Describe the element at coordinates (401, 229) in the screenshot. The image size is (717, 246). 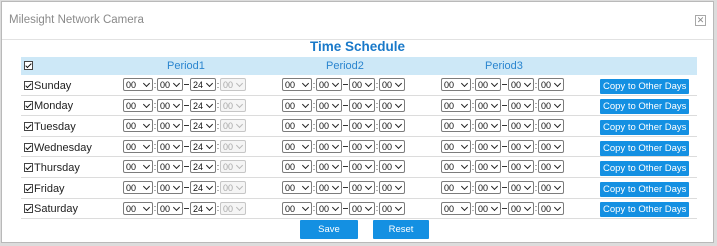
I see `reset-button: Reset` at that location.